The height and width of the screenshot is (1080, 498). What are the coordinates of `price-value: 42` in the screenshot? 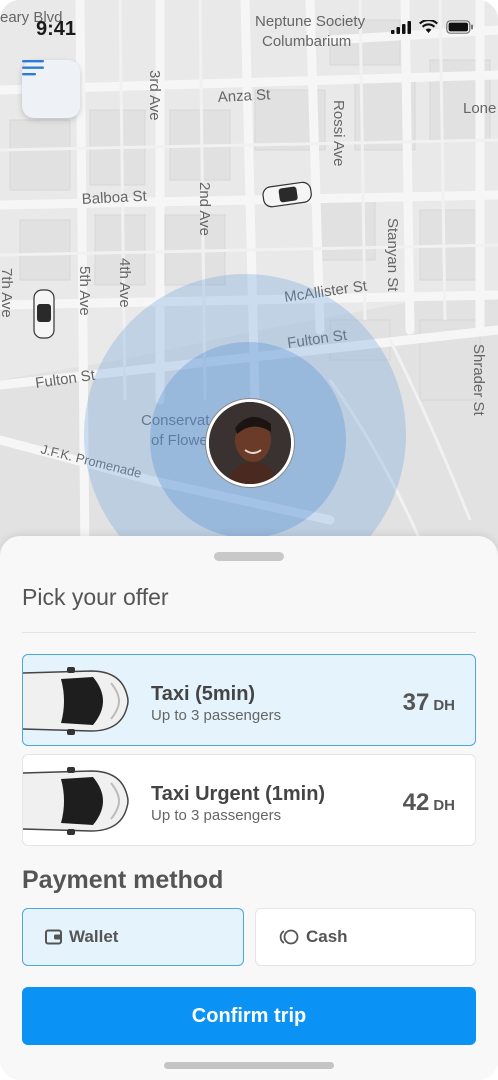 It's located at (416, 802).